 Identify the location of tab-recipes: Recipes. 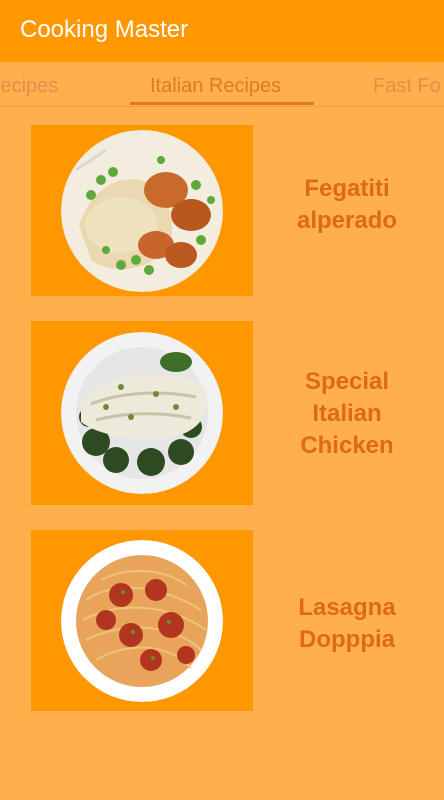
(29, 86).